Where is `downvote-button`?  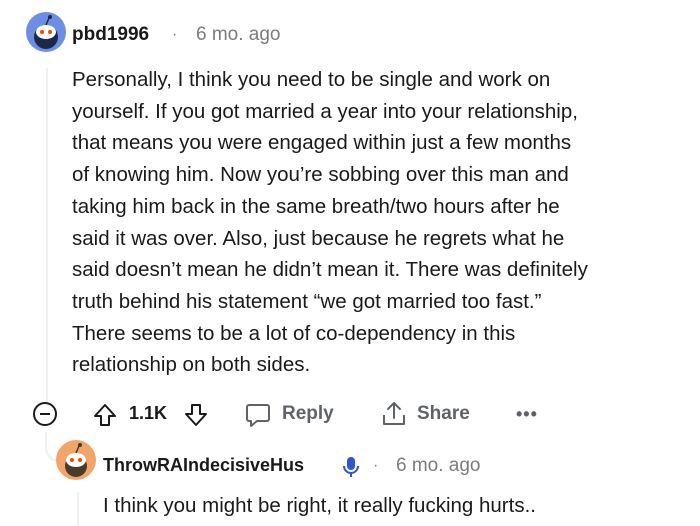 downvote-button is located at coordinates (196, 415).